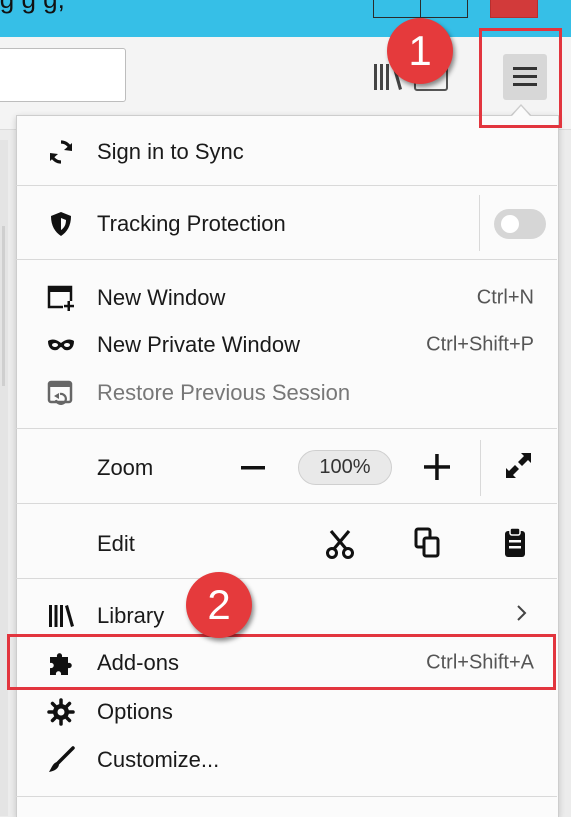 The image size is (571, 817). I want to click on fullscreen-button, so click(518, 465).